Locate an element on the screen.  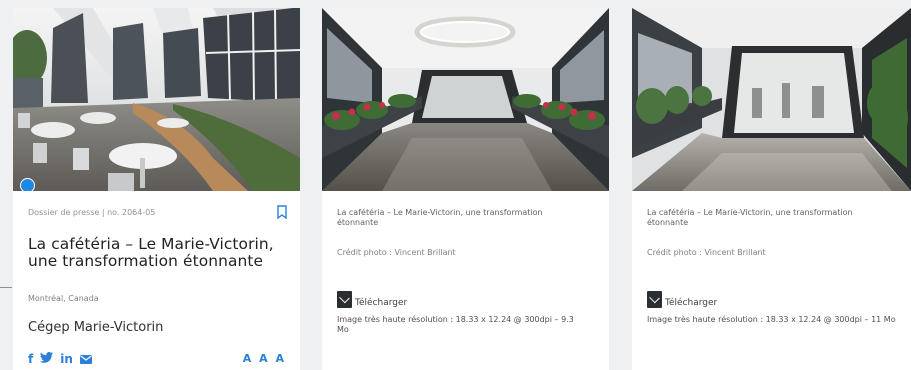
article-location: Montréal, Canada is located at coordinates (63, 298).